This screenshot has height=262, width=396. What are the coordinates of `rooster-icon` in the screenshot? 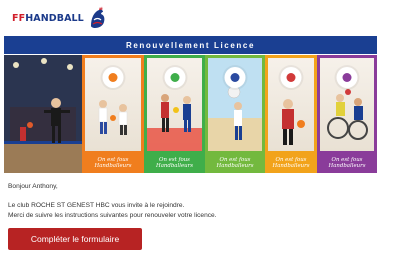 It's located at (97, 17).